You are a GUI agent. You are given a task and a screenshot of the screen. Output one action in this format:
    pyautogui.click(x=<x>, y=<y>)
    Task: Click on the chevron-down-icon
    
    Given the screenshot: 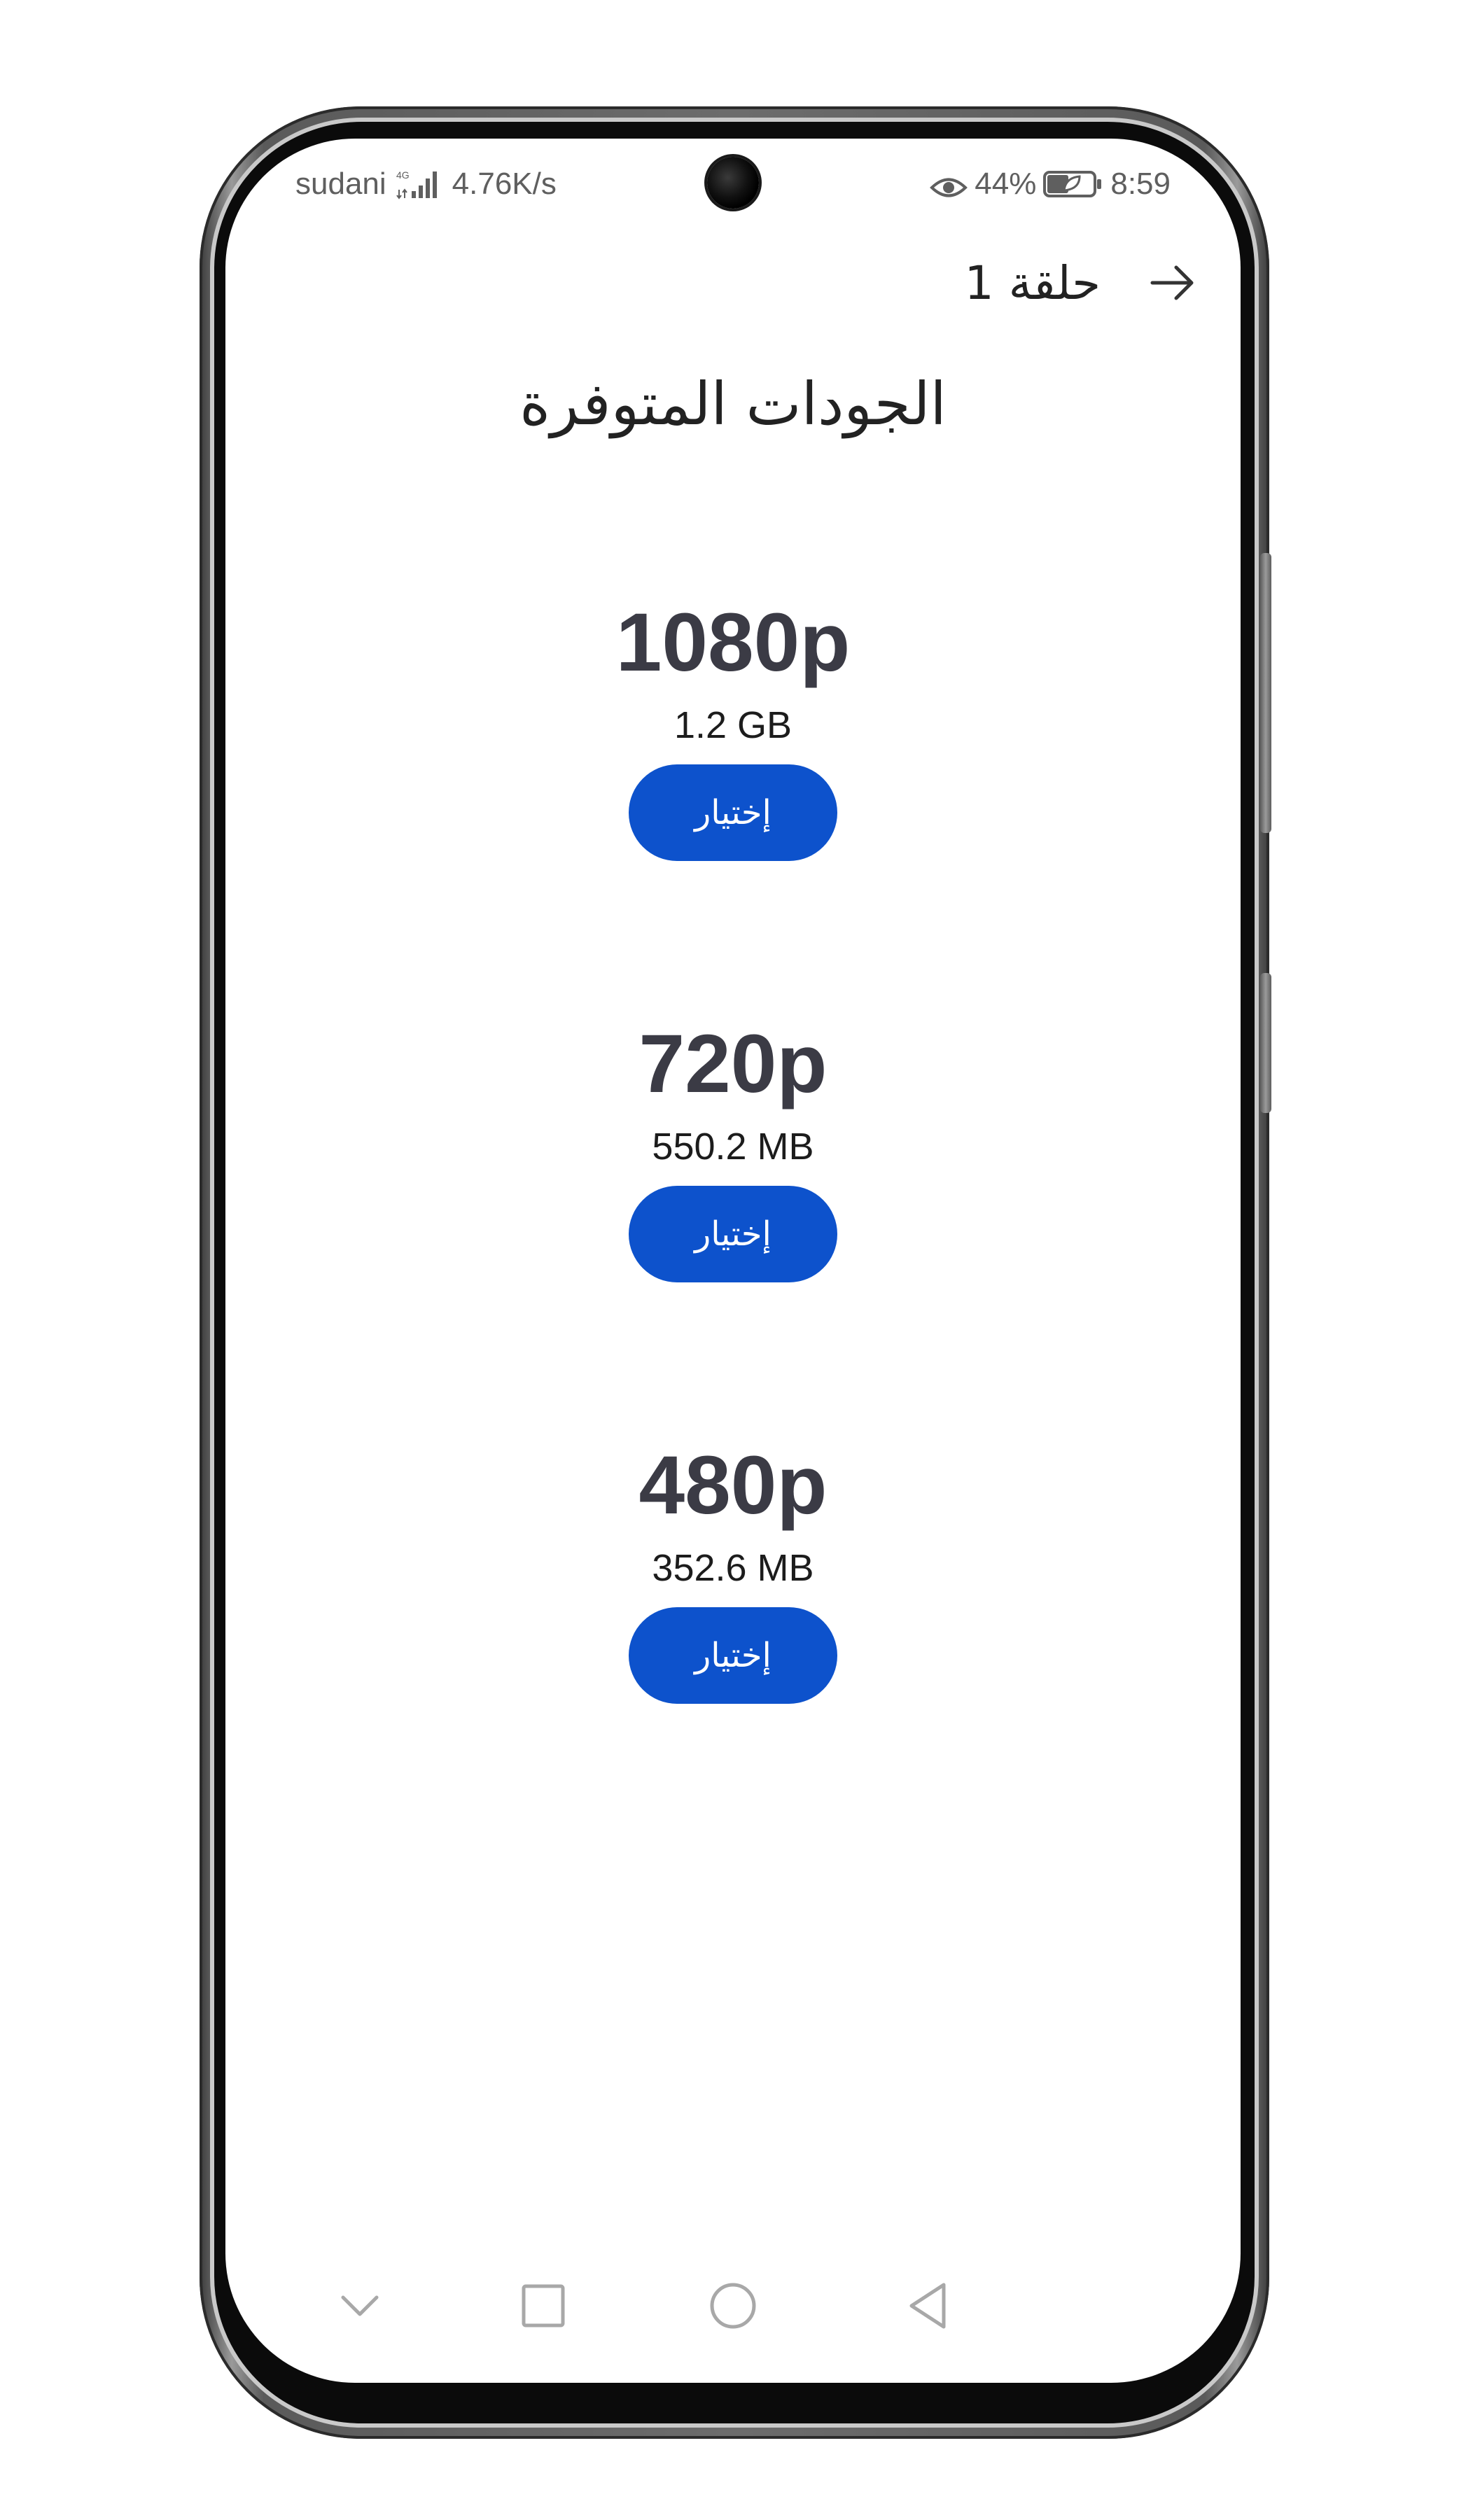 What is the action you would take?
    pyautogui.click(x=360, y=2306)
    